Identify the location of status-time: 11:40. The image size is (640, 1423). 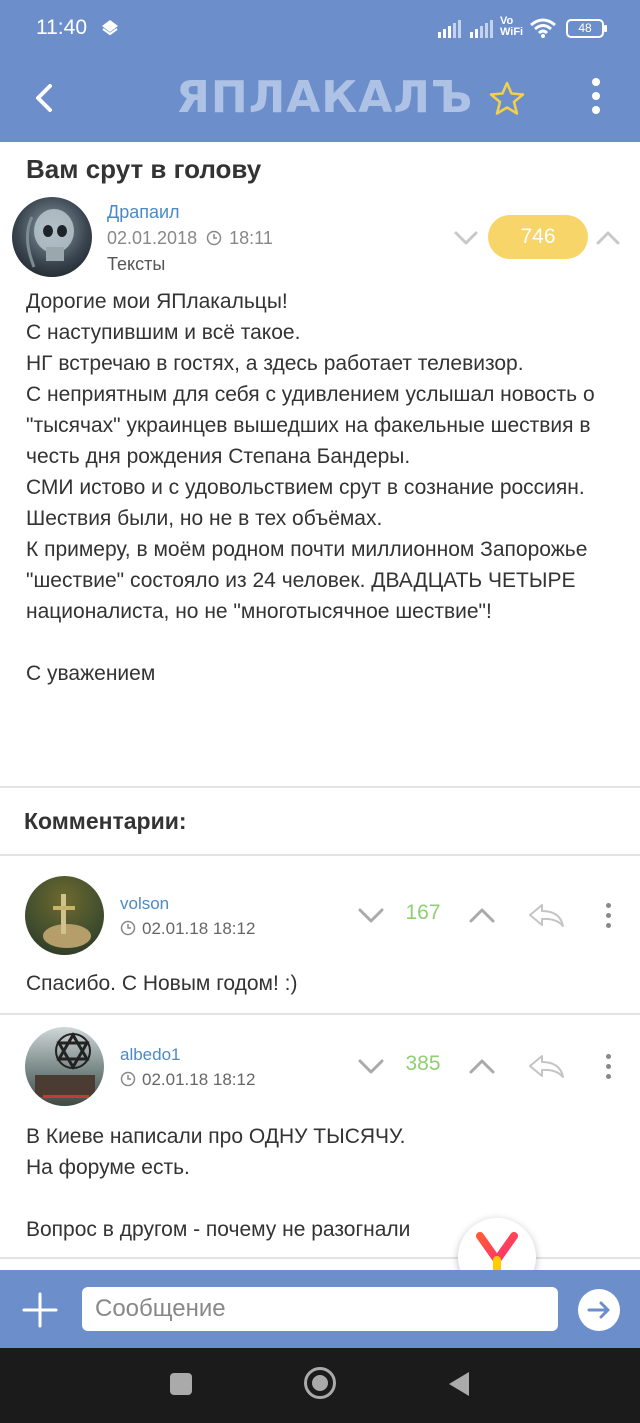
(61, 27).